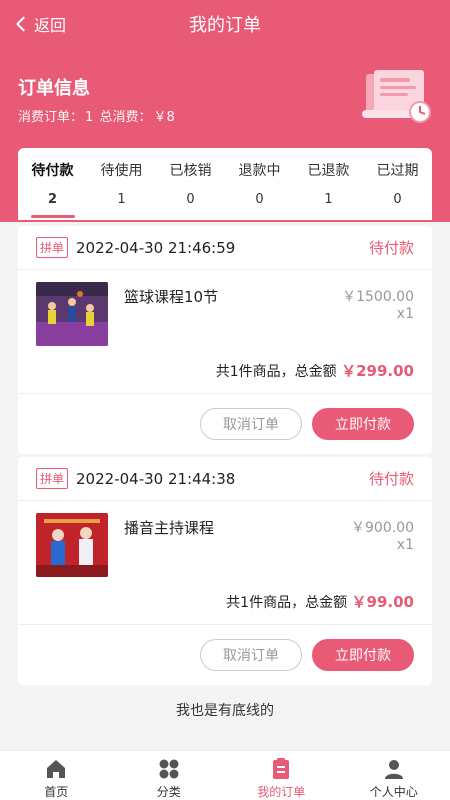 This screenshot has width=450, height=800. What do you see at coordinates (225, 711) in the screenshot?
I see `end-of-list-note: 我也是有底线的` at bounding box center [225, 711].